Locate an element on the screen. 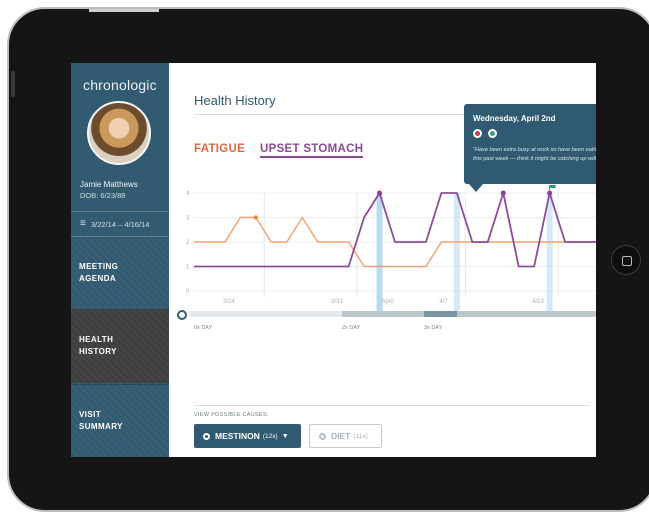  causes-divider is located at coordinates (392, 405).